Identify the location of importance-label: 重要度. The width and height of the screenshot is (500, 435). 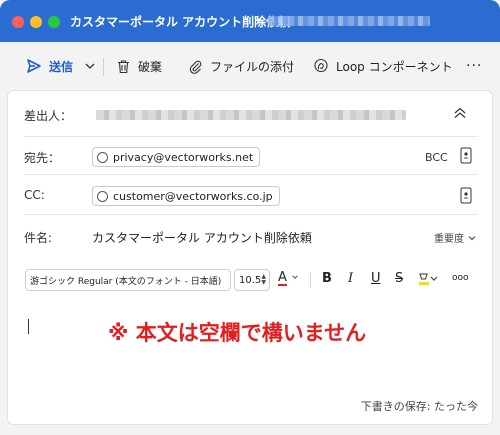
(449, 239).